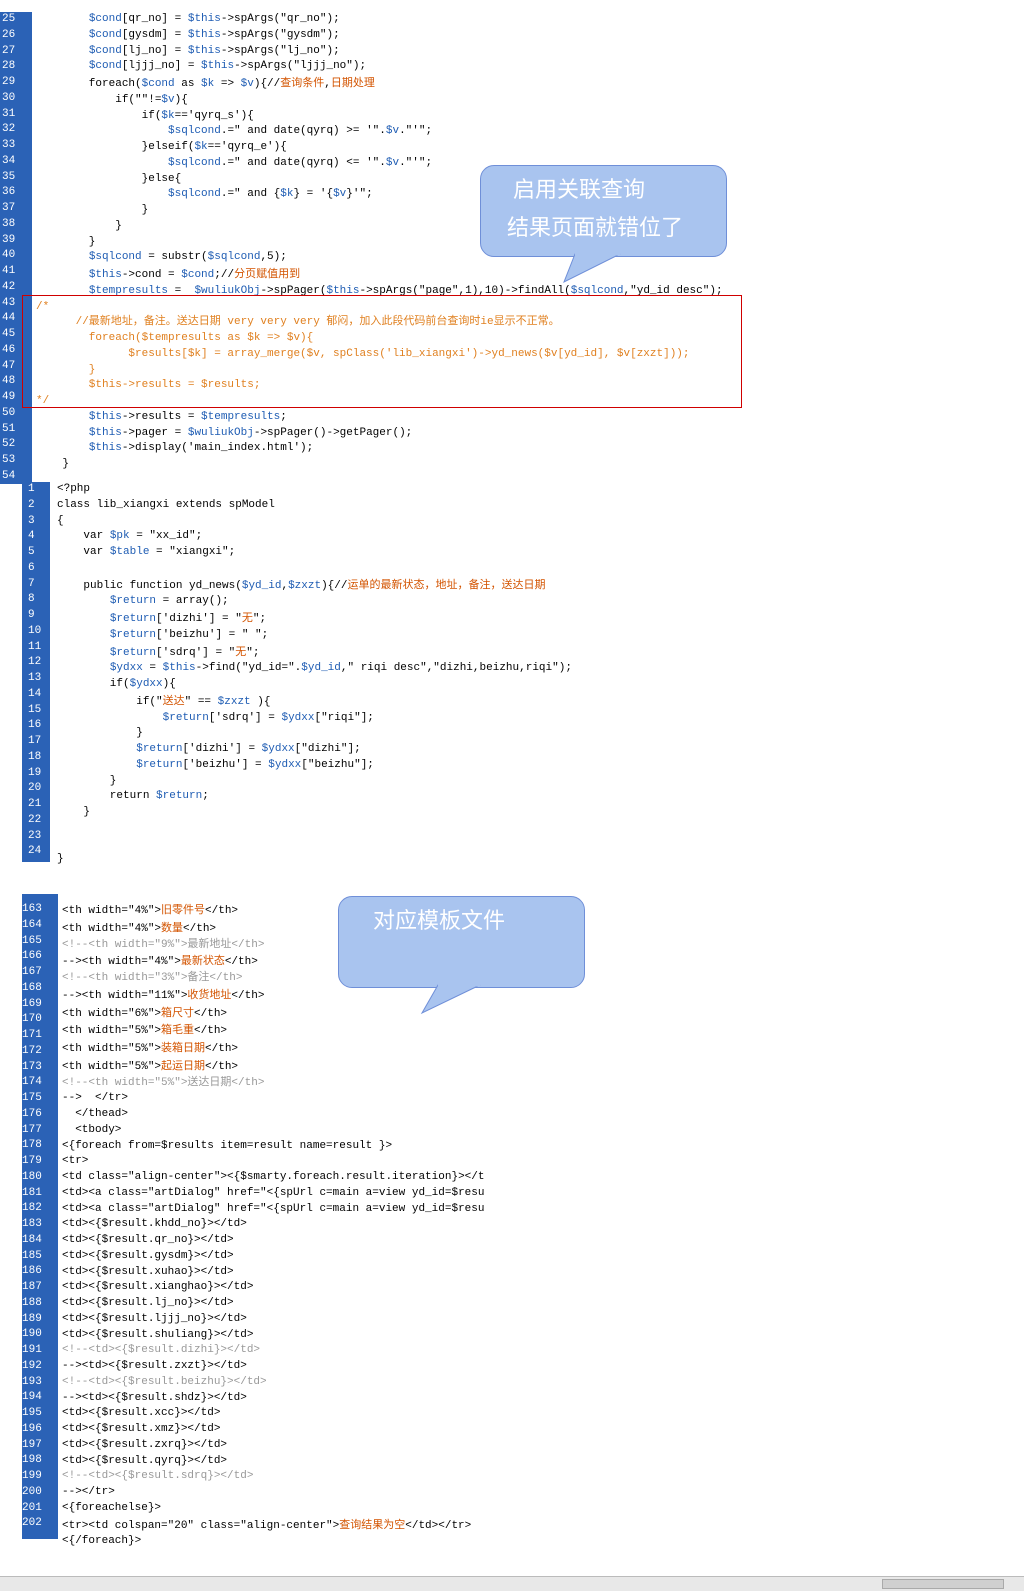  I want to click on code-line: $return['dizhi'] = $ydxx["dizhi"];, so click(248, 749).